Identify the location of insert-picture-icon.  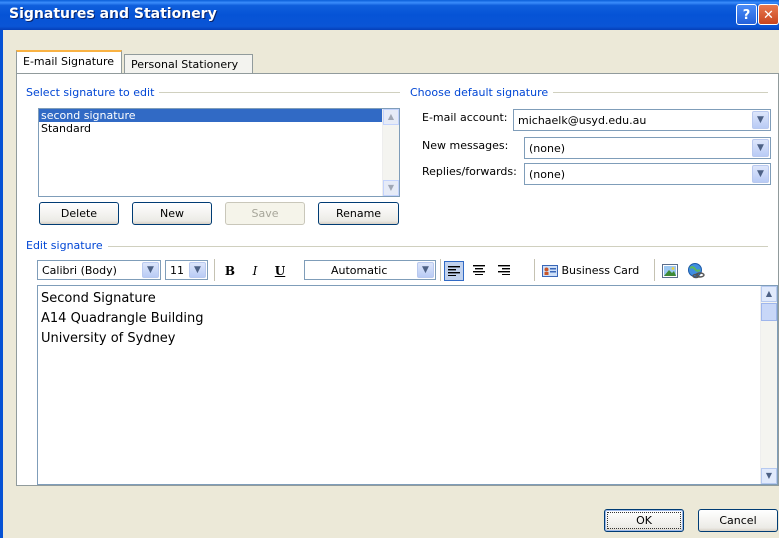
(670, 271).